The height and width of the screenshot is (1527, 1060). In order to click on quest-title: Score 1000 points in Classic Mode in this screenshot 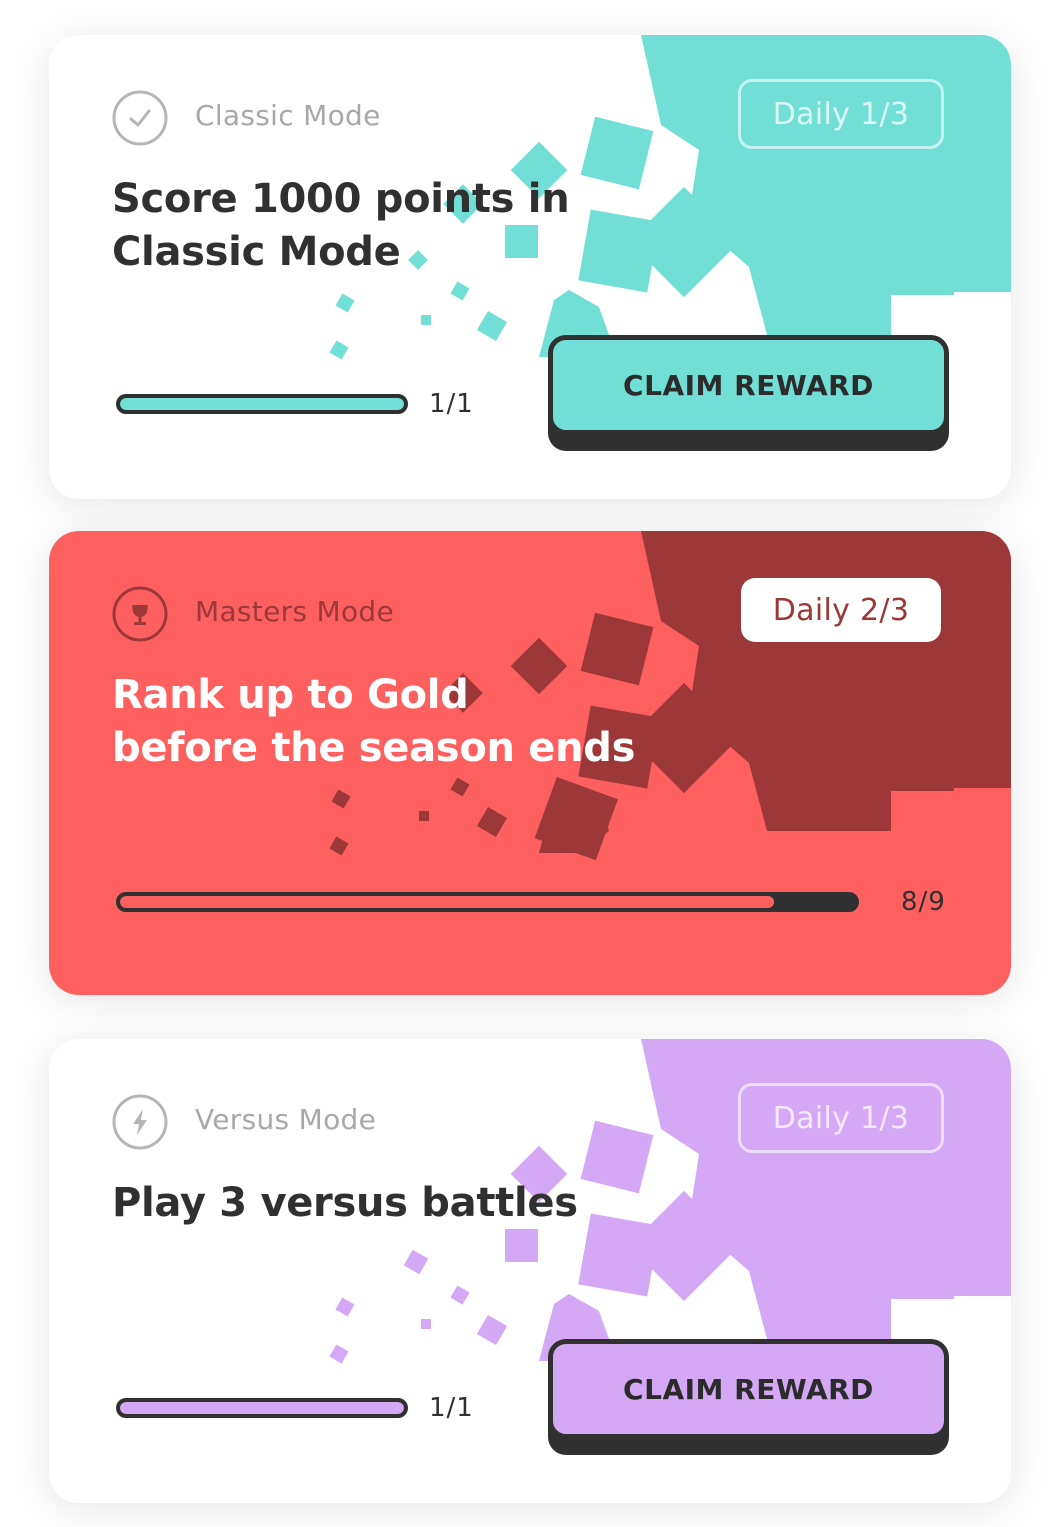, I will do `click(392, 226)`.